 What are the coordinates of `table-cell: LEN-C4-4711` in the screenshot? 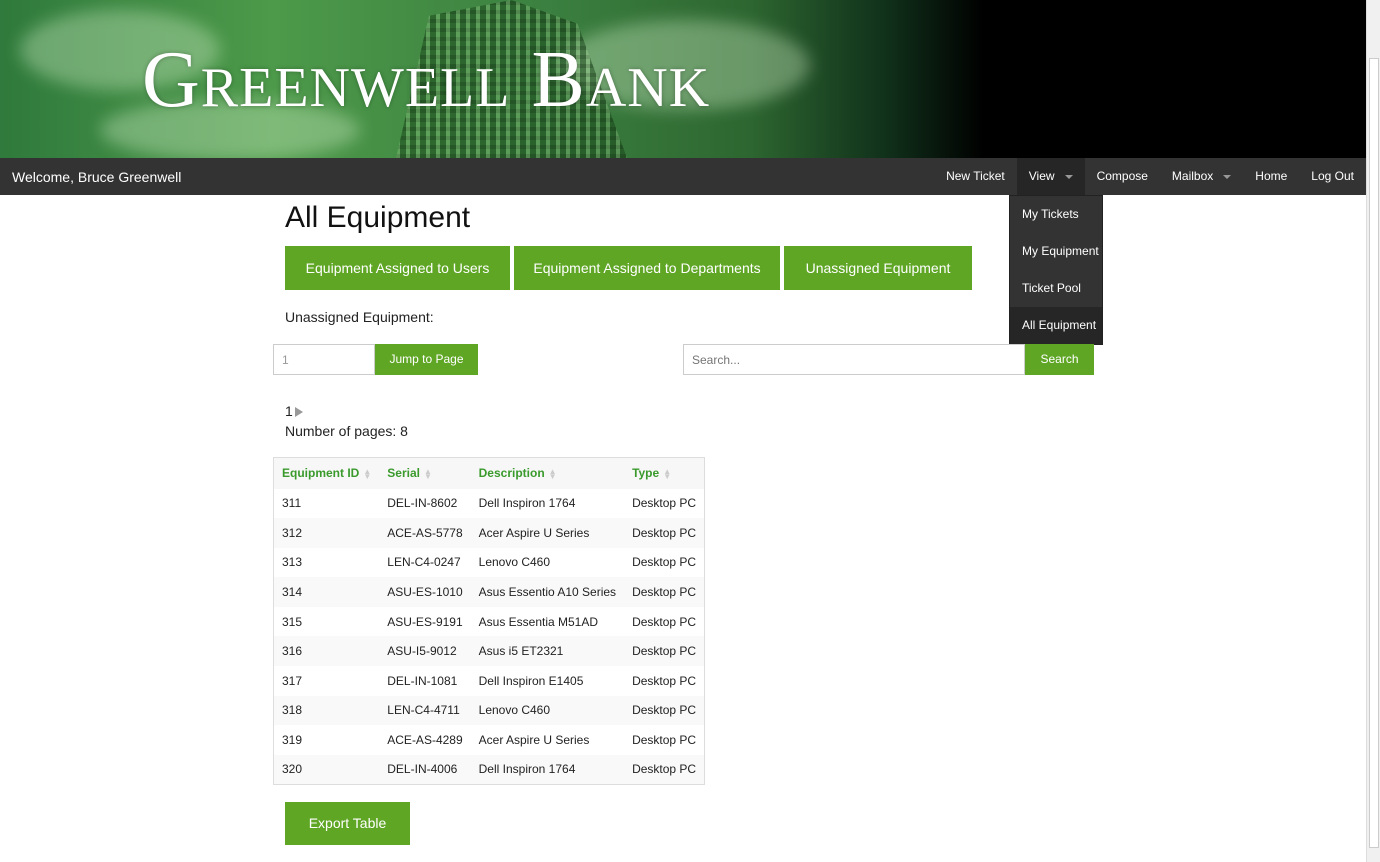 It's located at (423, 710).